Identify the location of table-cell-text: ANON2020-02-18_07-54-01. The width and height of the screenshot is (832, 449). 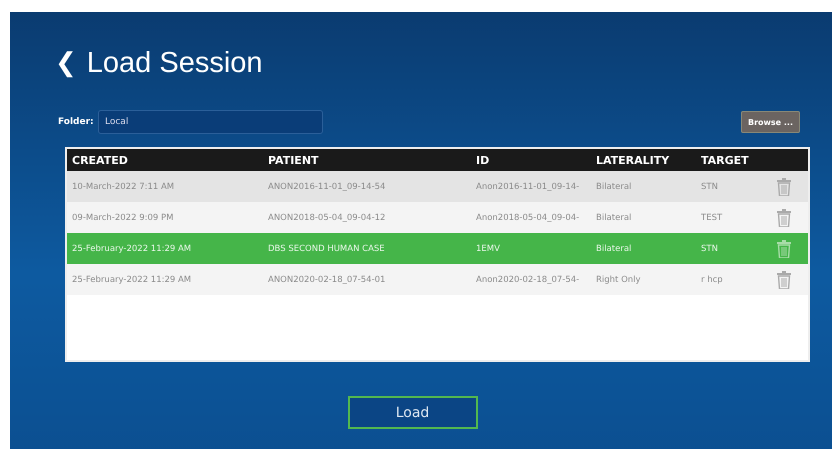
(327, 279).